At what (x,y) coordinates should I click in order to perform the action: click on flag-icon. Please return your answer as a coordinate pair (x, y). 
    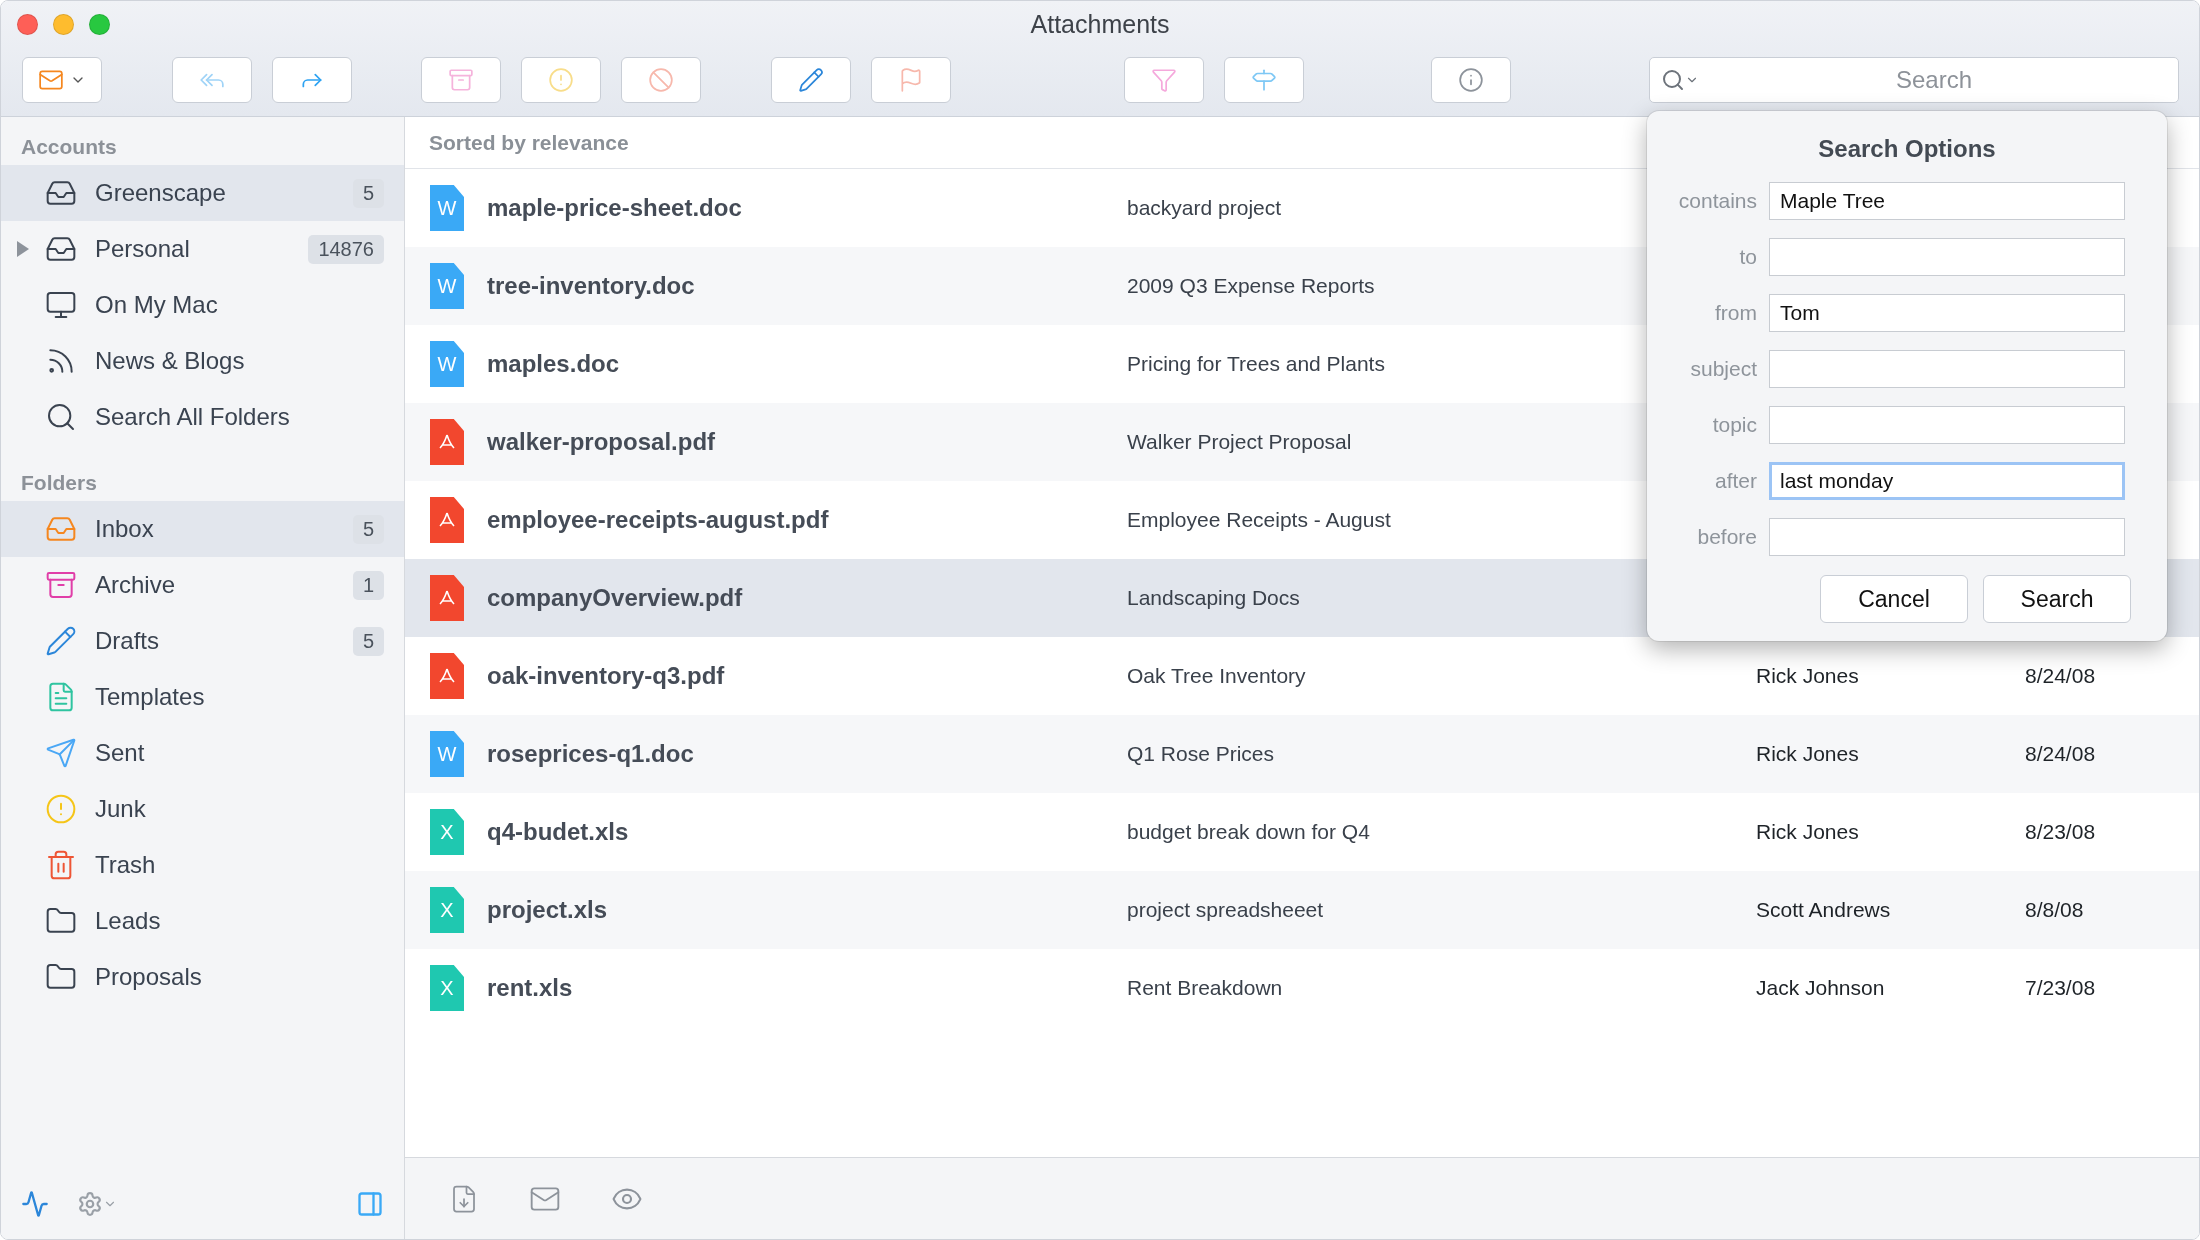
    Looking at the image, I should click on (911, 80).